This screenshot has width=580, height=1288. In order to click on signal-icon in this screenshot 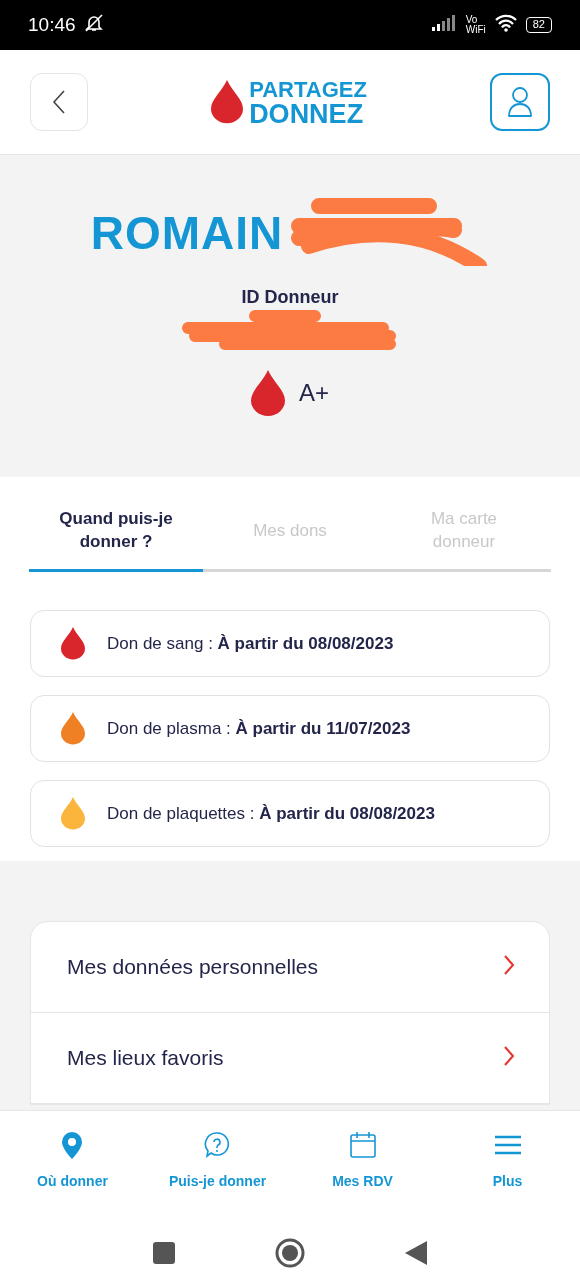, I will do `click(444, 23)`.